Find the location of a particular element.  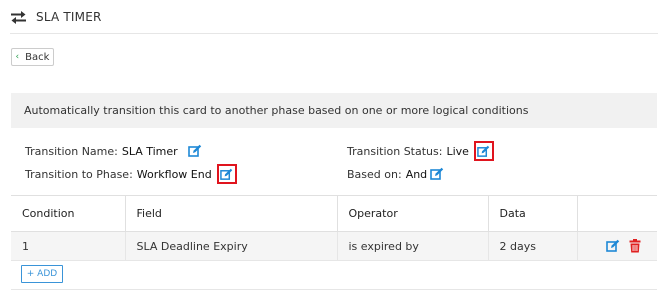

header-divider is located at coordinates (334, 33).